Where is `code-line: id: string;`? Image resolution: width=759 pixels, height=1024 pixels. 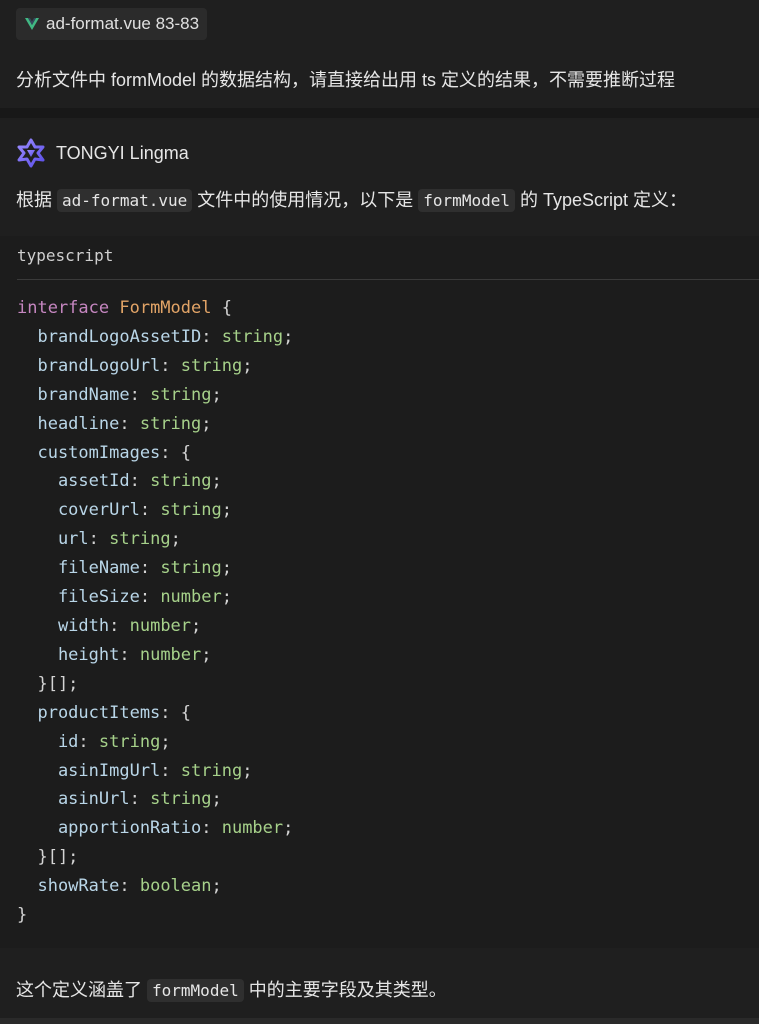 code-line: id: string; is located at coordinates (155, 742).